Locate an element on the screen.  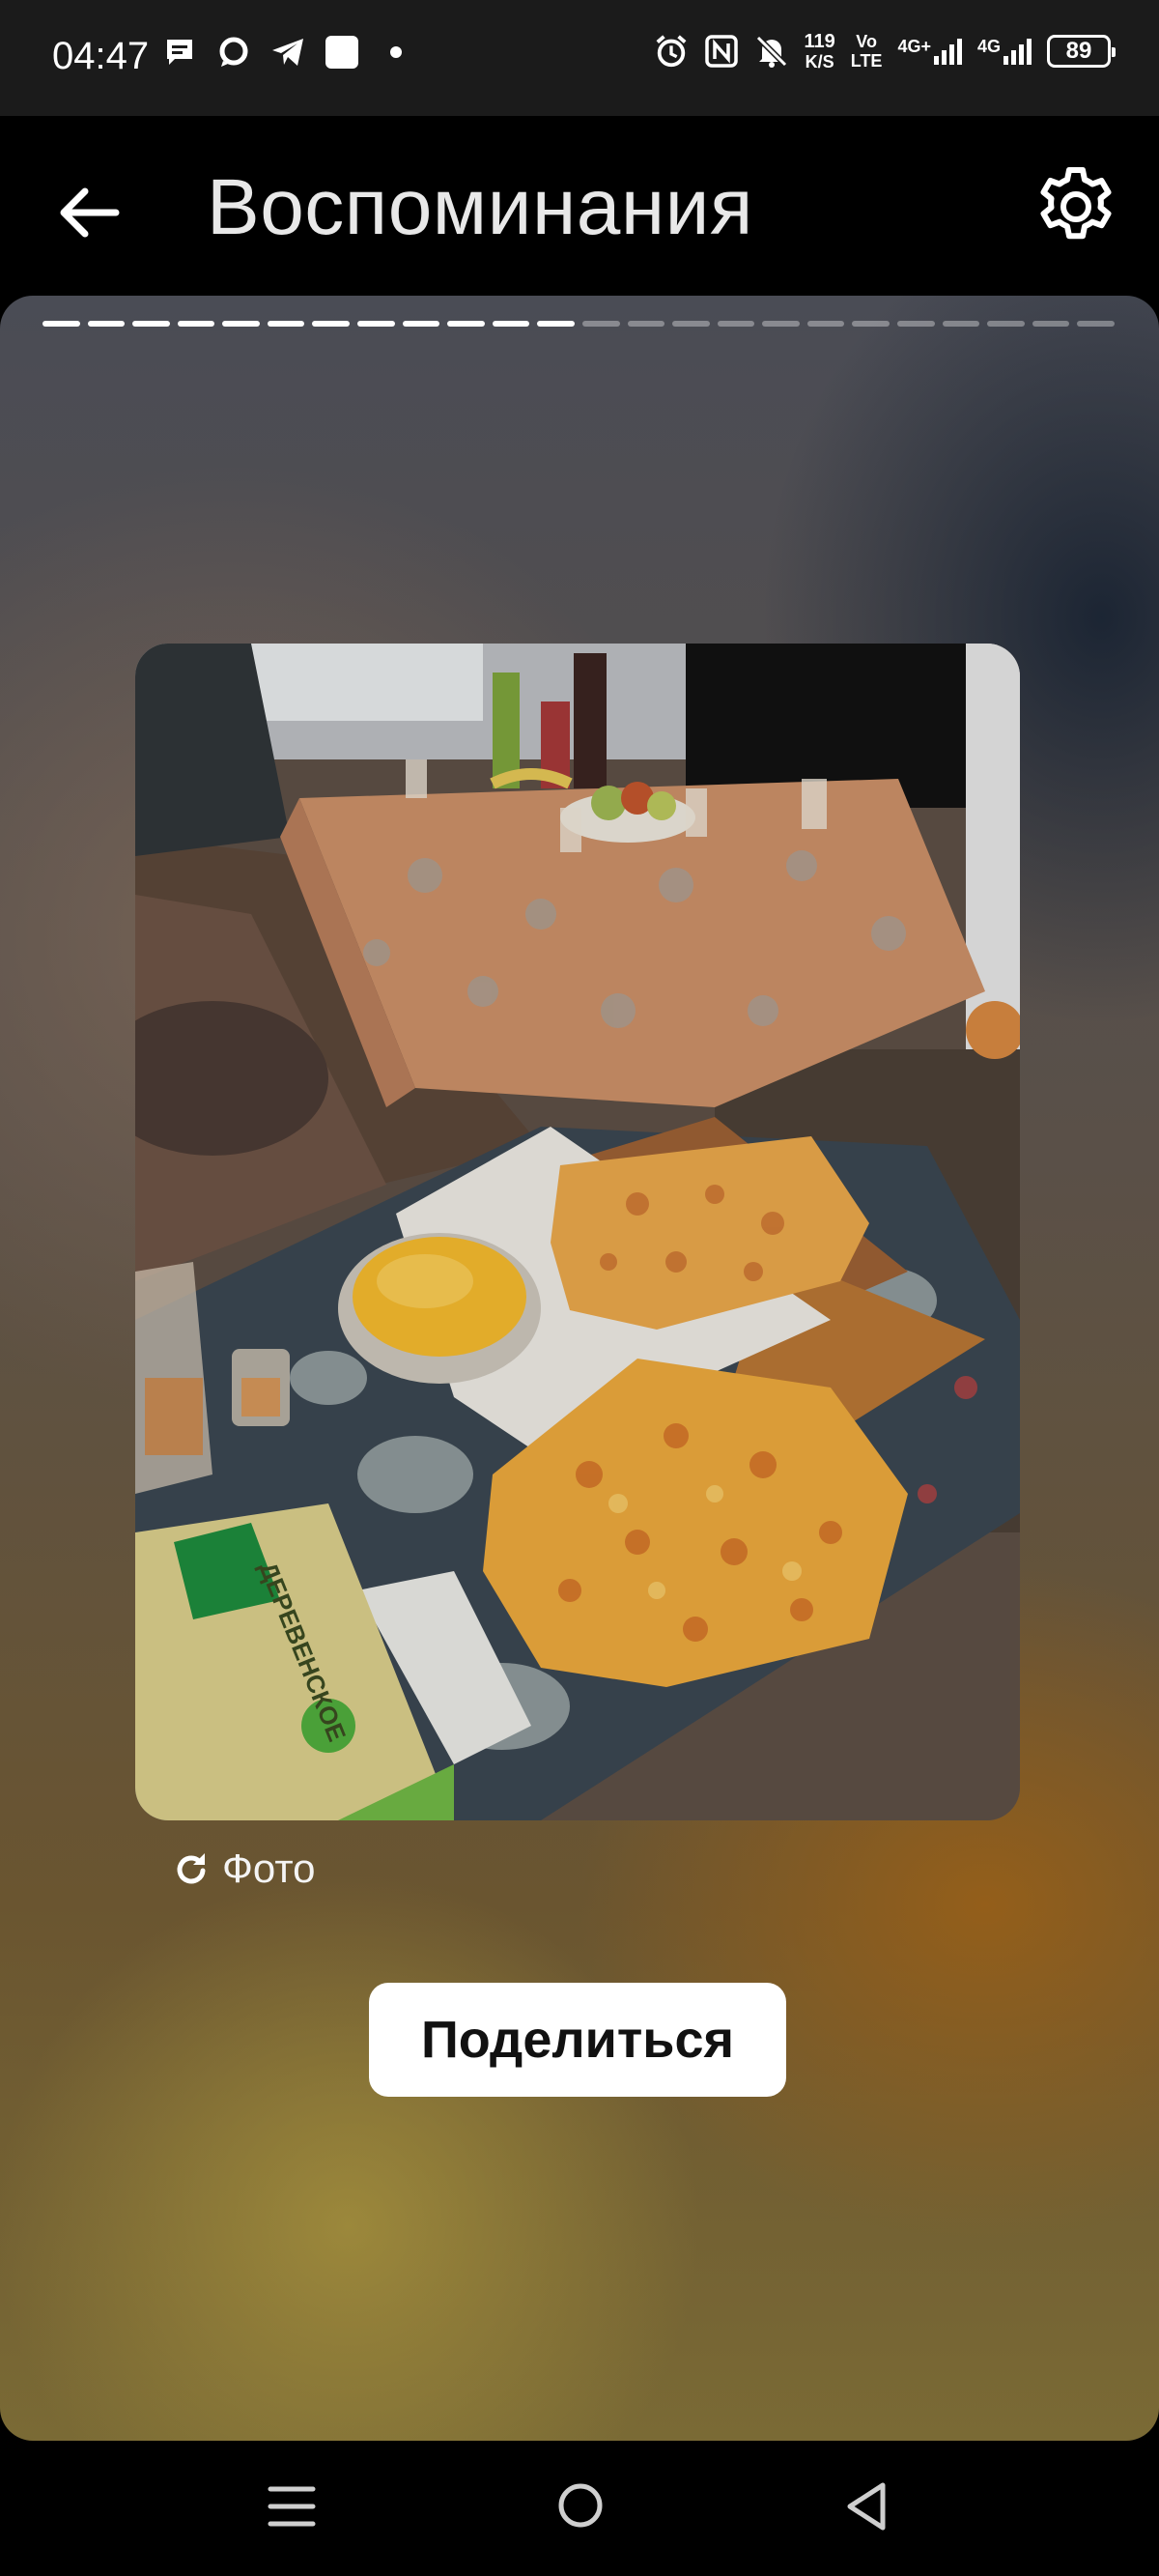
circle-home-icon is located at coordinates (580, 2506).